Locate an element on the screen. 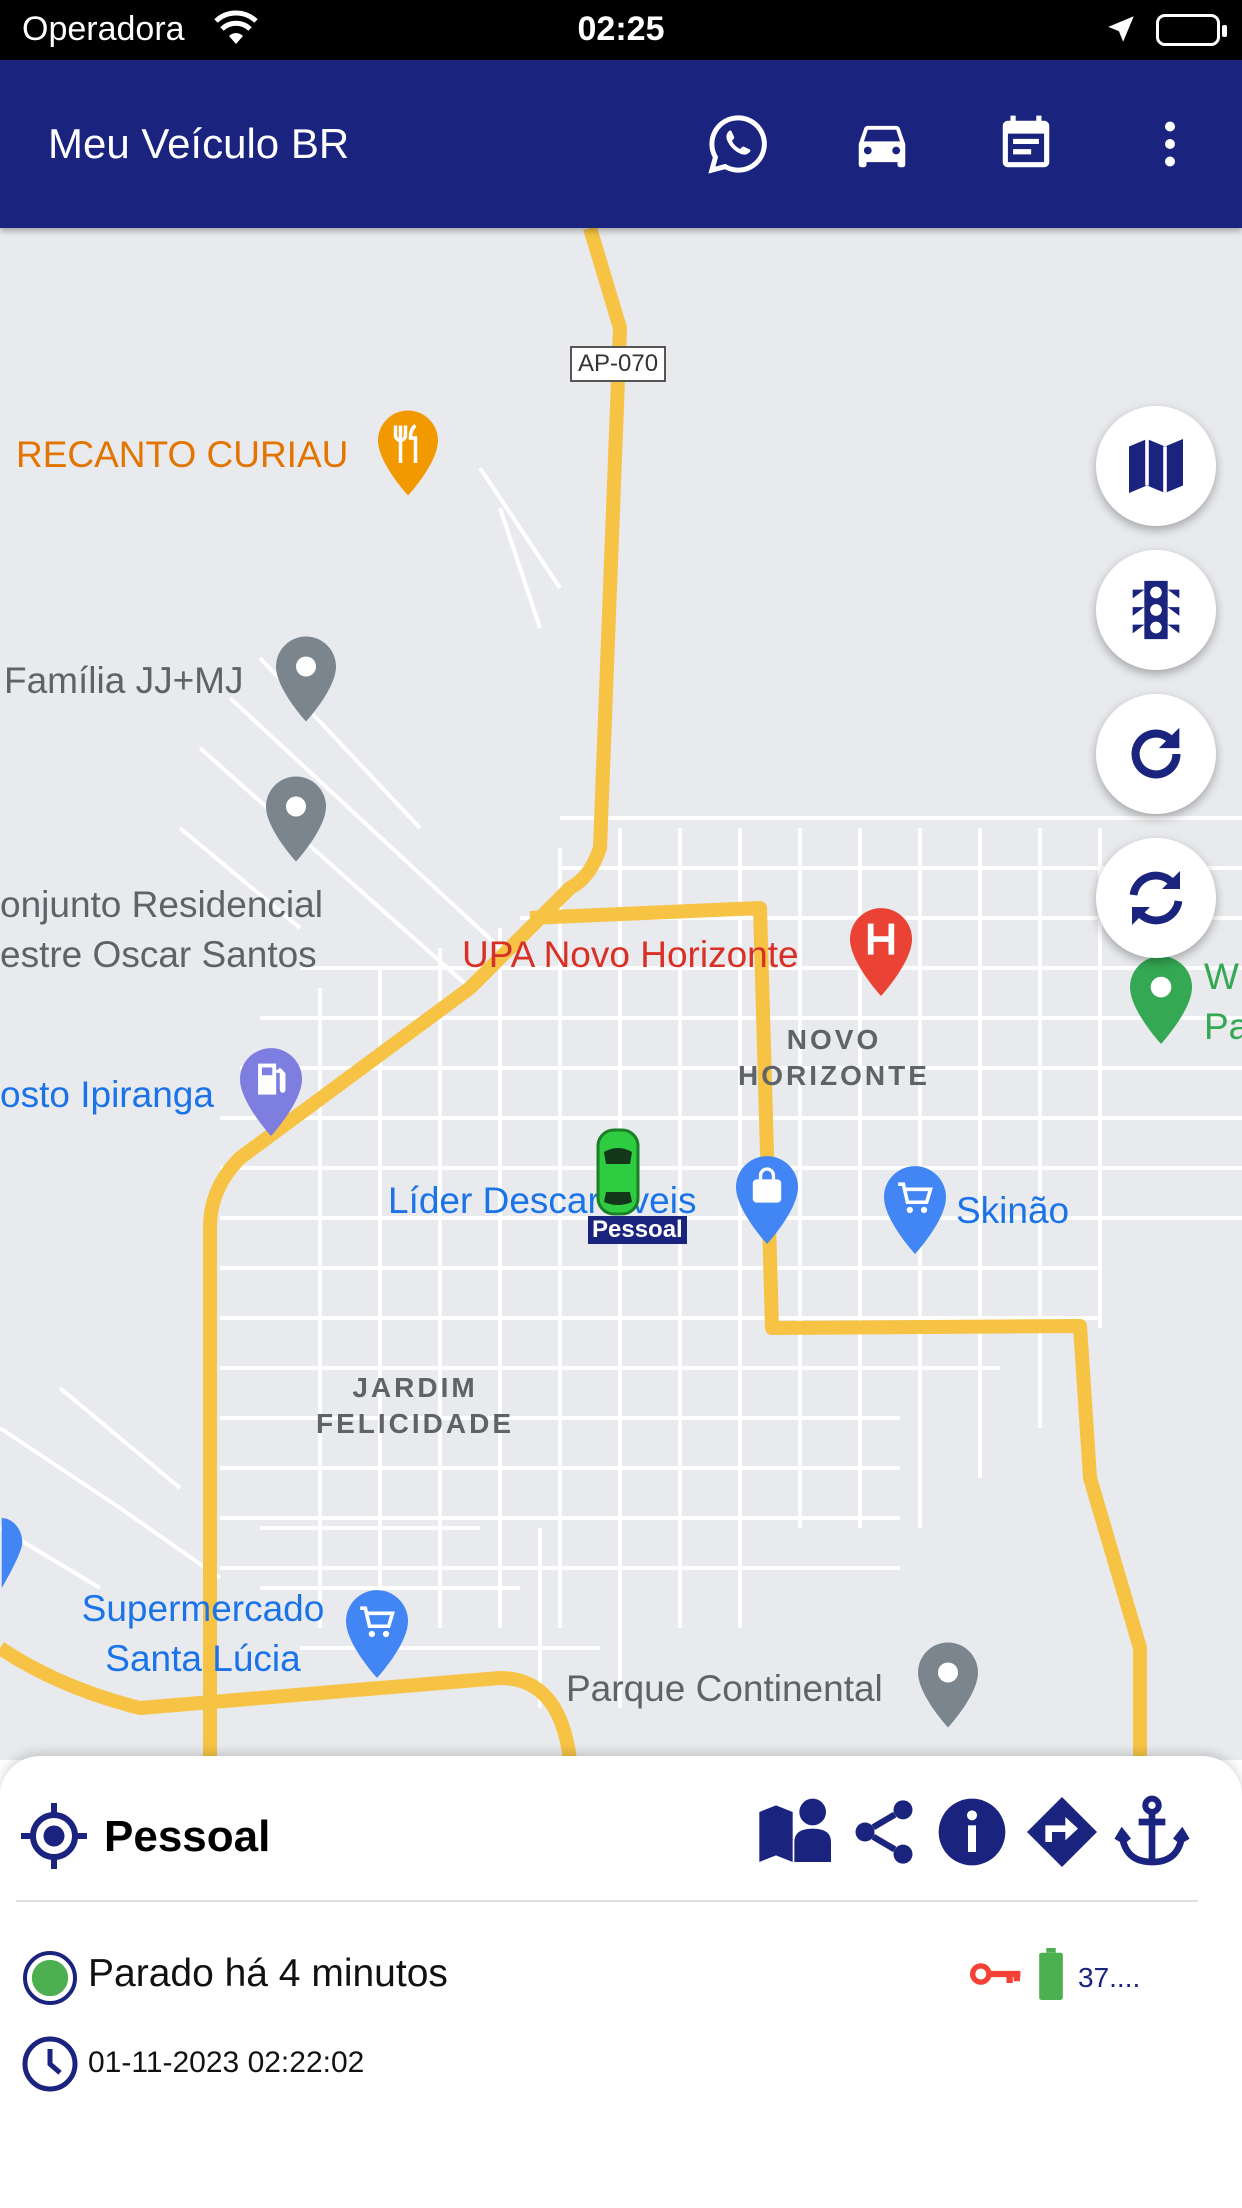 This screenshot has height=2208, width=1242. status-indicator-icon is located at coordinates (50, 1978).